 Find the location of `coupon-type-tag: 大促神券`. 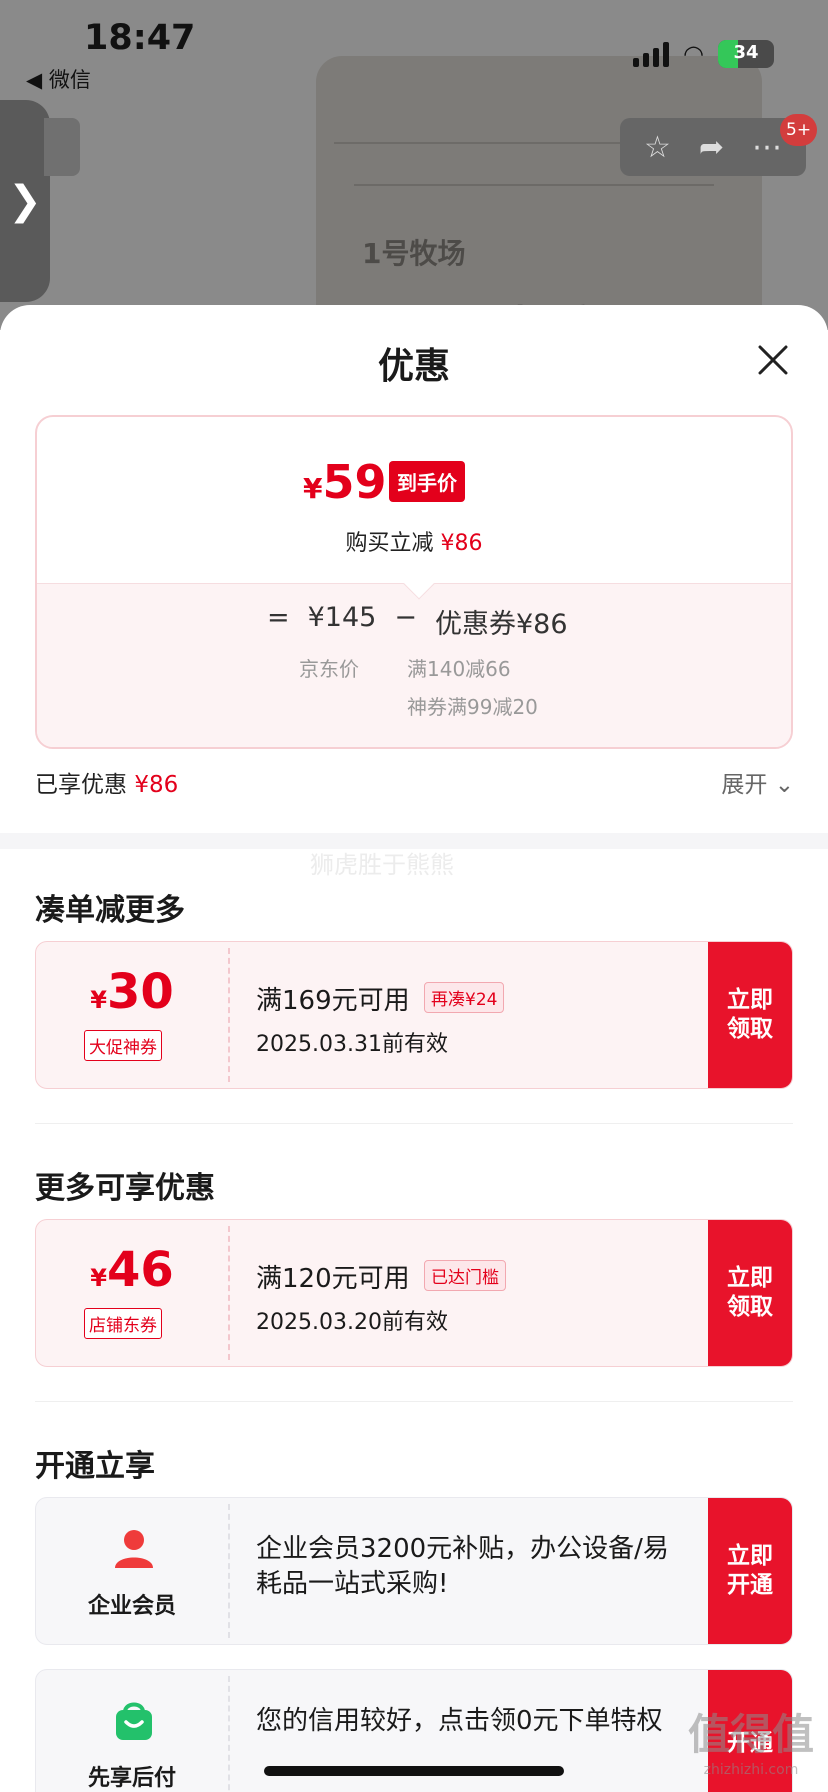

coupon-type-tag: 大促神券 is located at coordinates (123, 1045).